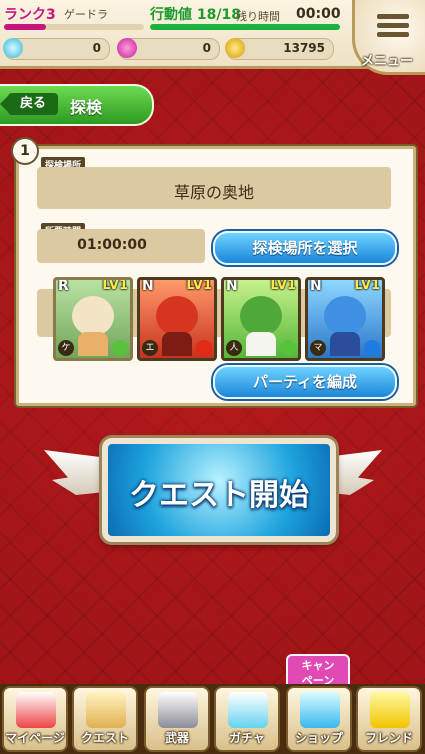  Describe the element at coordinates (372, 348) in the screenshot. I see `water-element-icon` at that location.